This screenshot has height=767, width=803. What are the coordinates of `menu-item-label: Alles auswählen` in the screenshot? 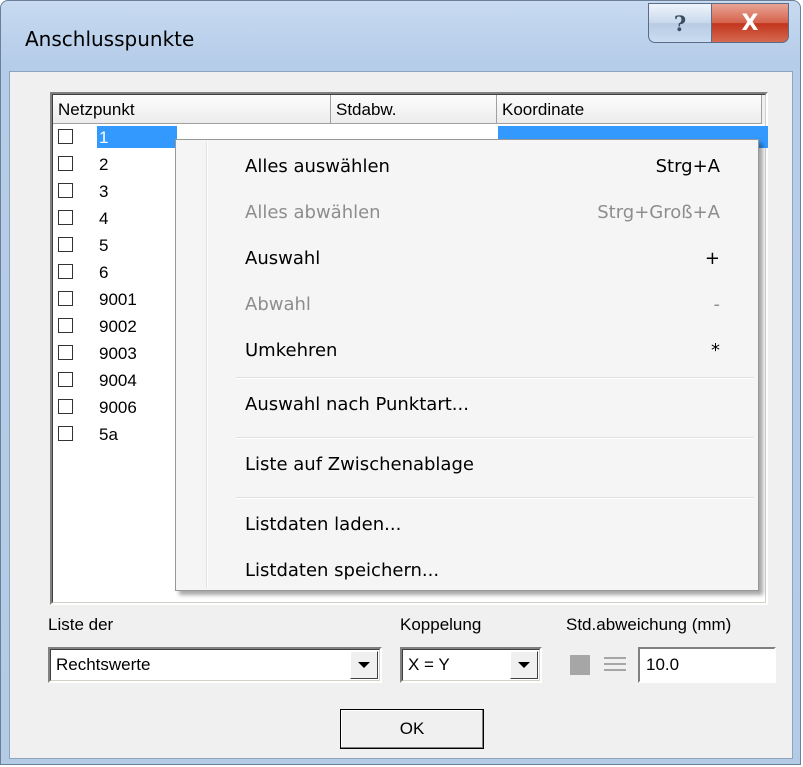 It's located at (317, 166).